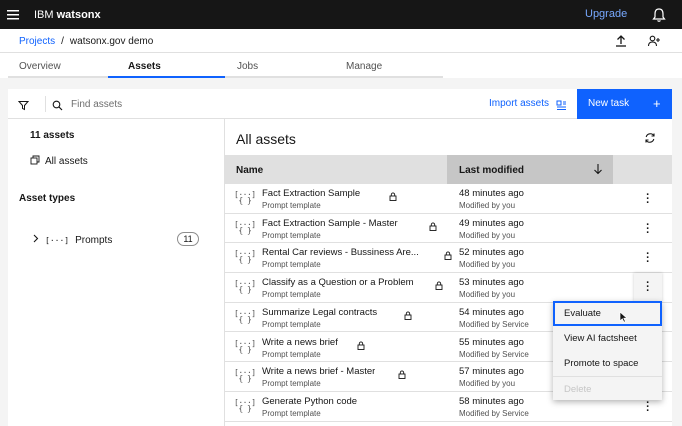 The image size is (682, 426). I want to click on column-header-label: Last modified, so click(492, 170).